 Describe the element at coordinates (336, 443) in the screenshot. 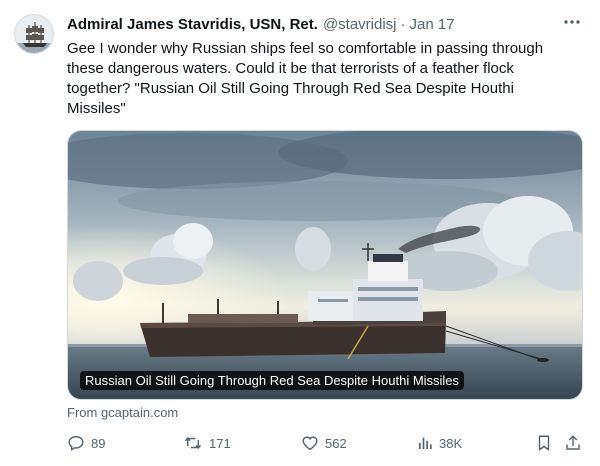

I see `like-count: 562` at that location.